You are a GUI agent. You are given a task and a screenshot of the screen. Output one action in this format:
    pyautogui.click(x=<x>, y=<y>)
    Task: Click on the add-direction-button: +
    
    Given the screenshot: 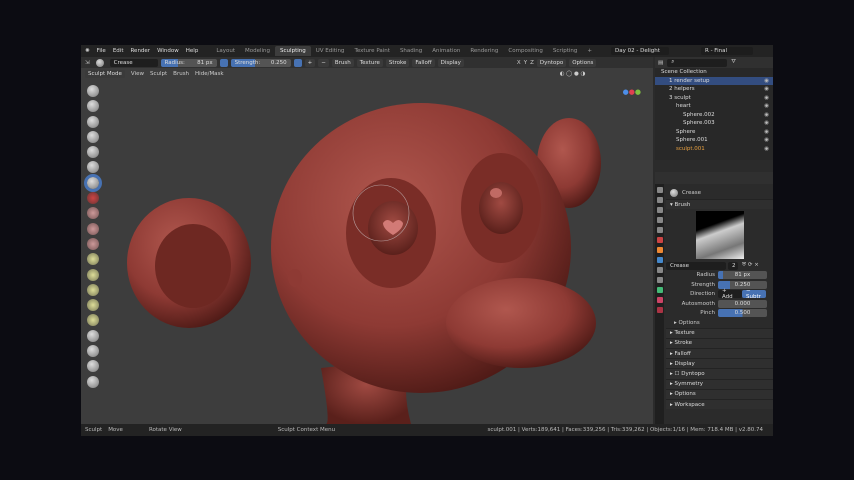 What is the action you would take?
    pyautogui.click(x=310, y=62)
    